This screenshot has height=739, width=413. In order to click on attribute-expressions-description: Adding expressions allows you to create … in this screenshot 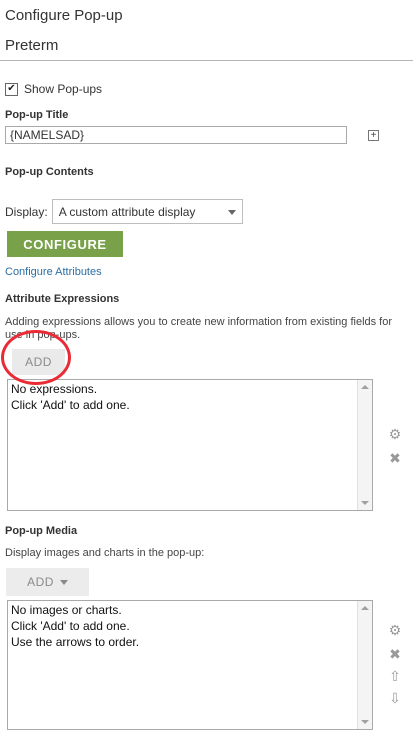, I will do `click(199, 328)`.